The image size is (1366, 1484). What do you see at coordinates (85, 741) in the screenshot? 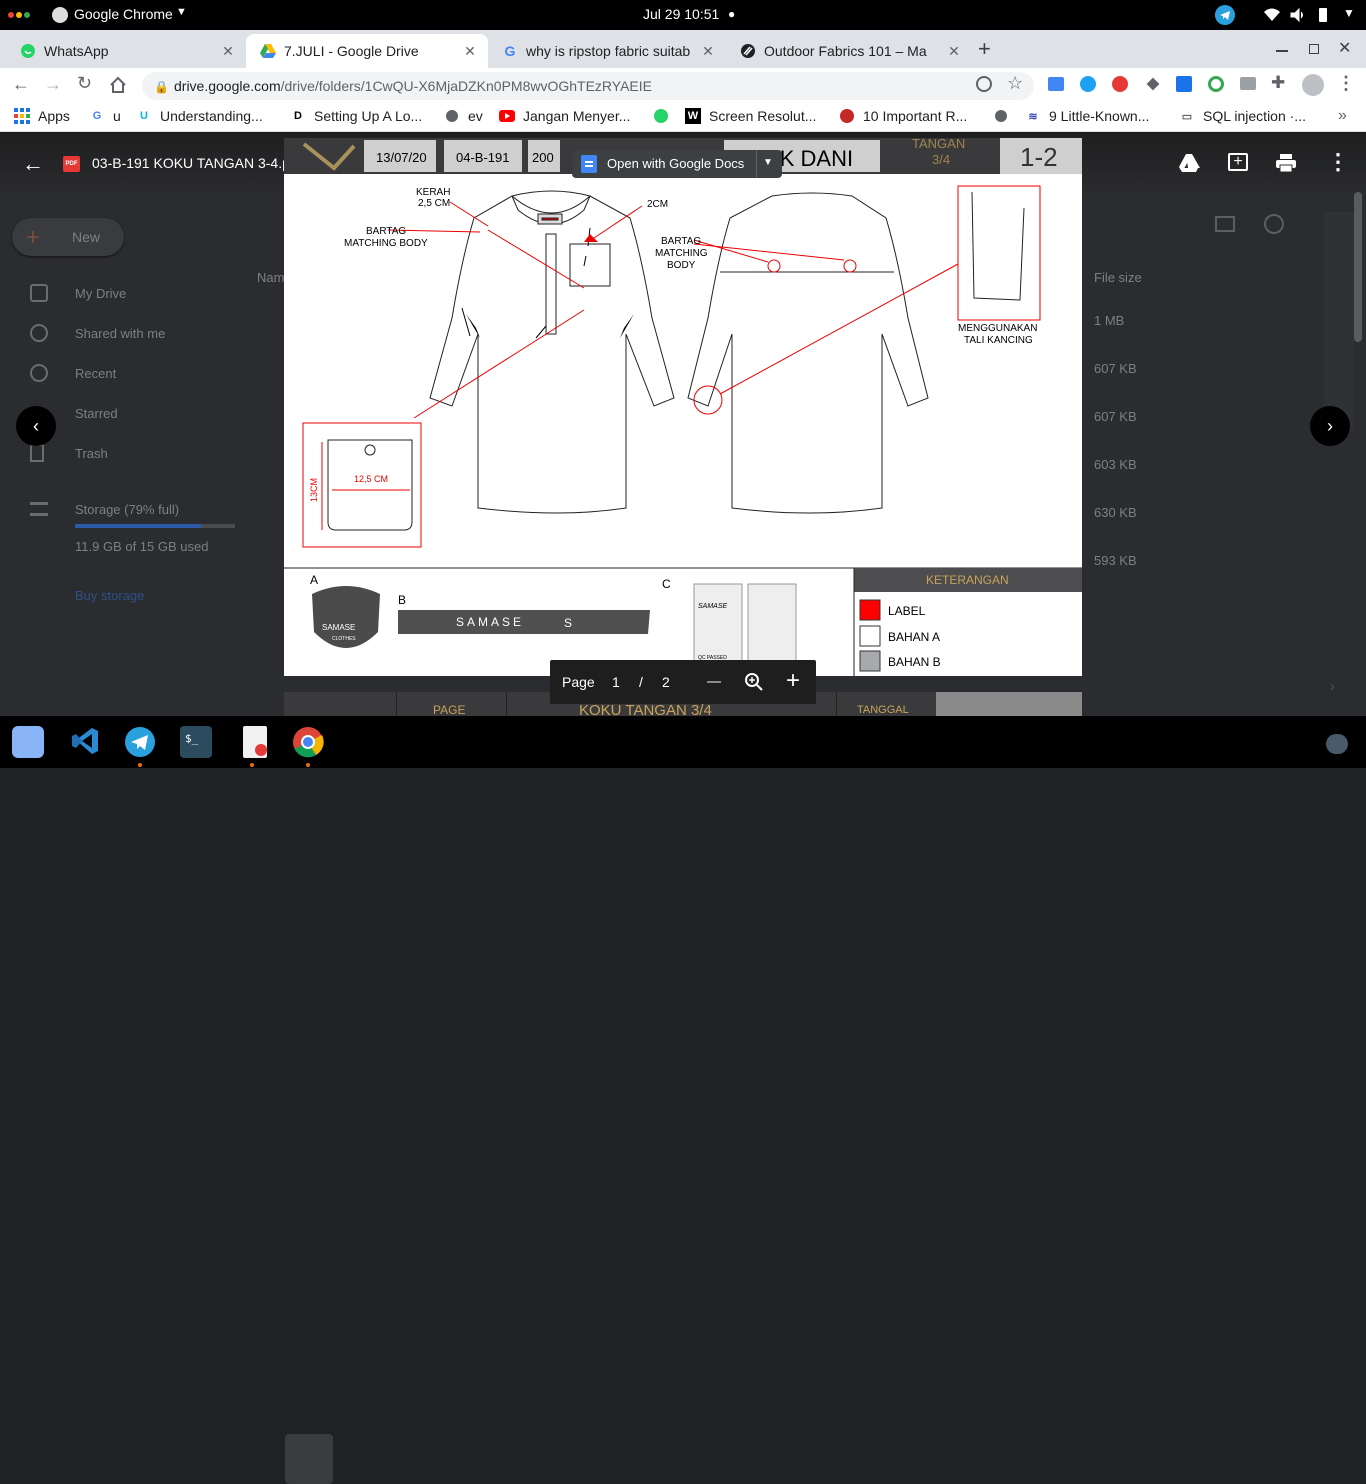
I see `vscode-app-icon` at bounding box center [85, 741].